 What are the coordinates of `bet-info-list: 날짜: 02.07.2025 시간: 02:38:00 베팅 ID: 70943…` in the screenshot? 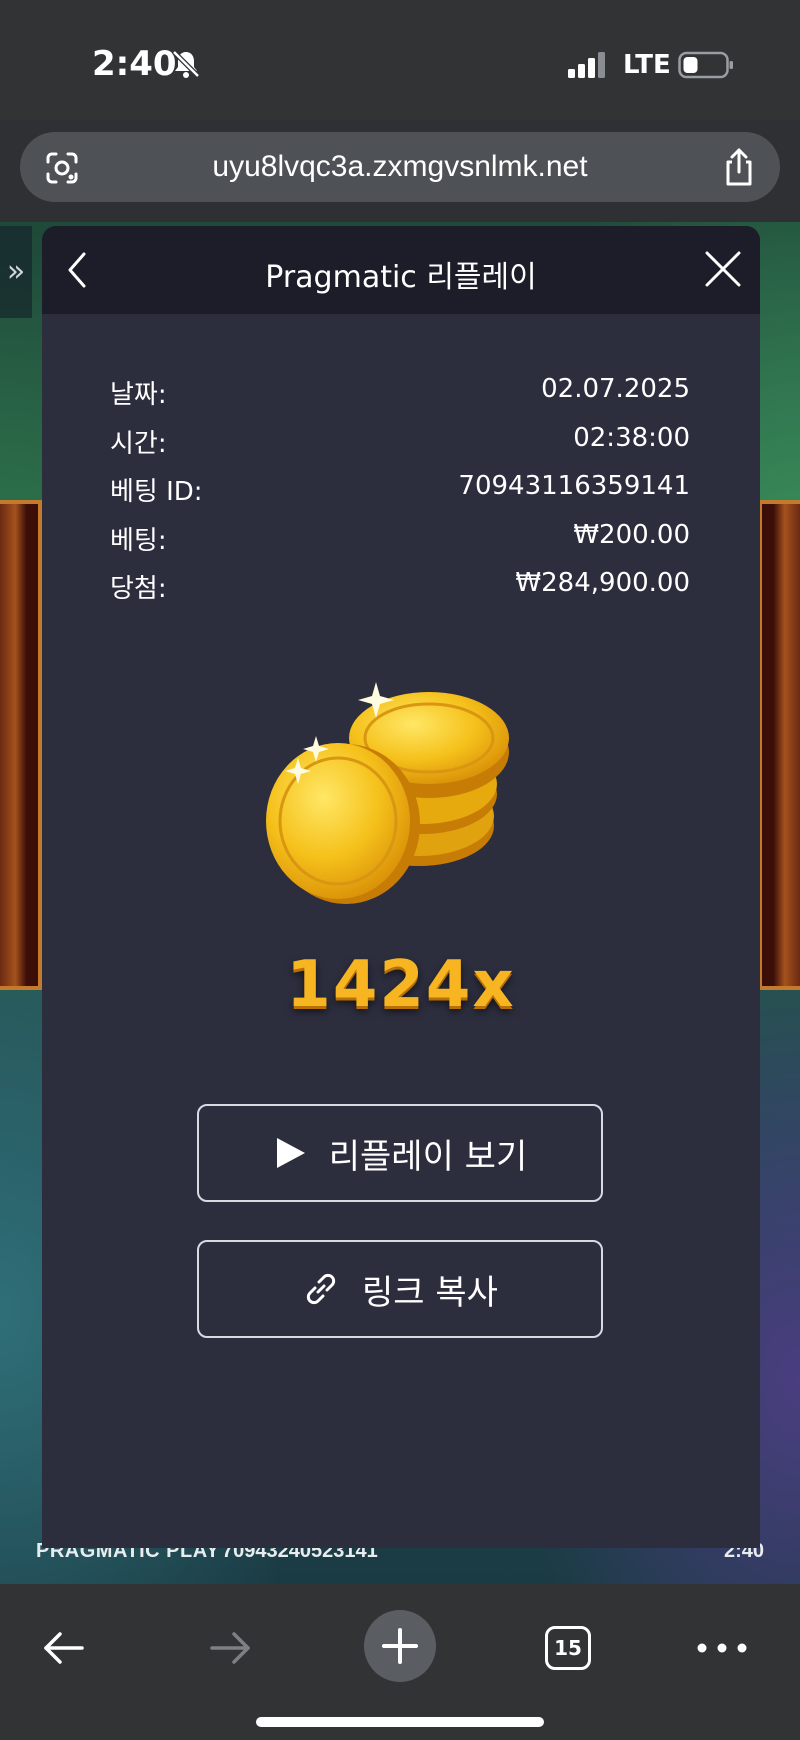 It's located at (400, 495).